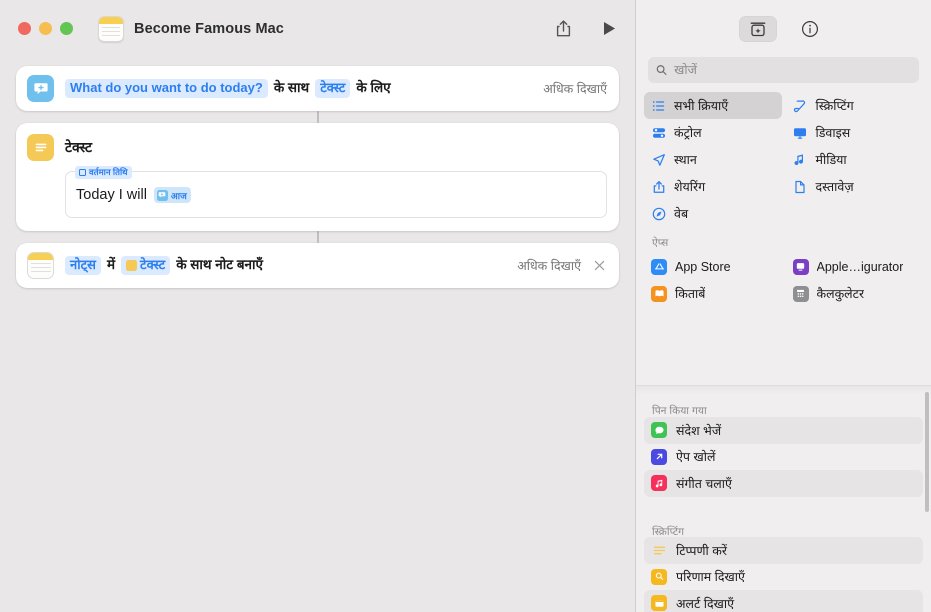 The image size is (931, 612). I want to click on app-name: App Store, so click(703, 266).